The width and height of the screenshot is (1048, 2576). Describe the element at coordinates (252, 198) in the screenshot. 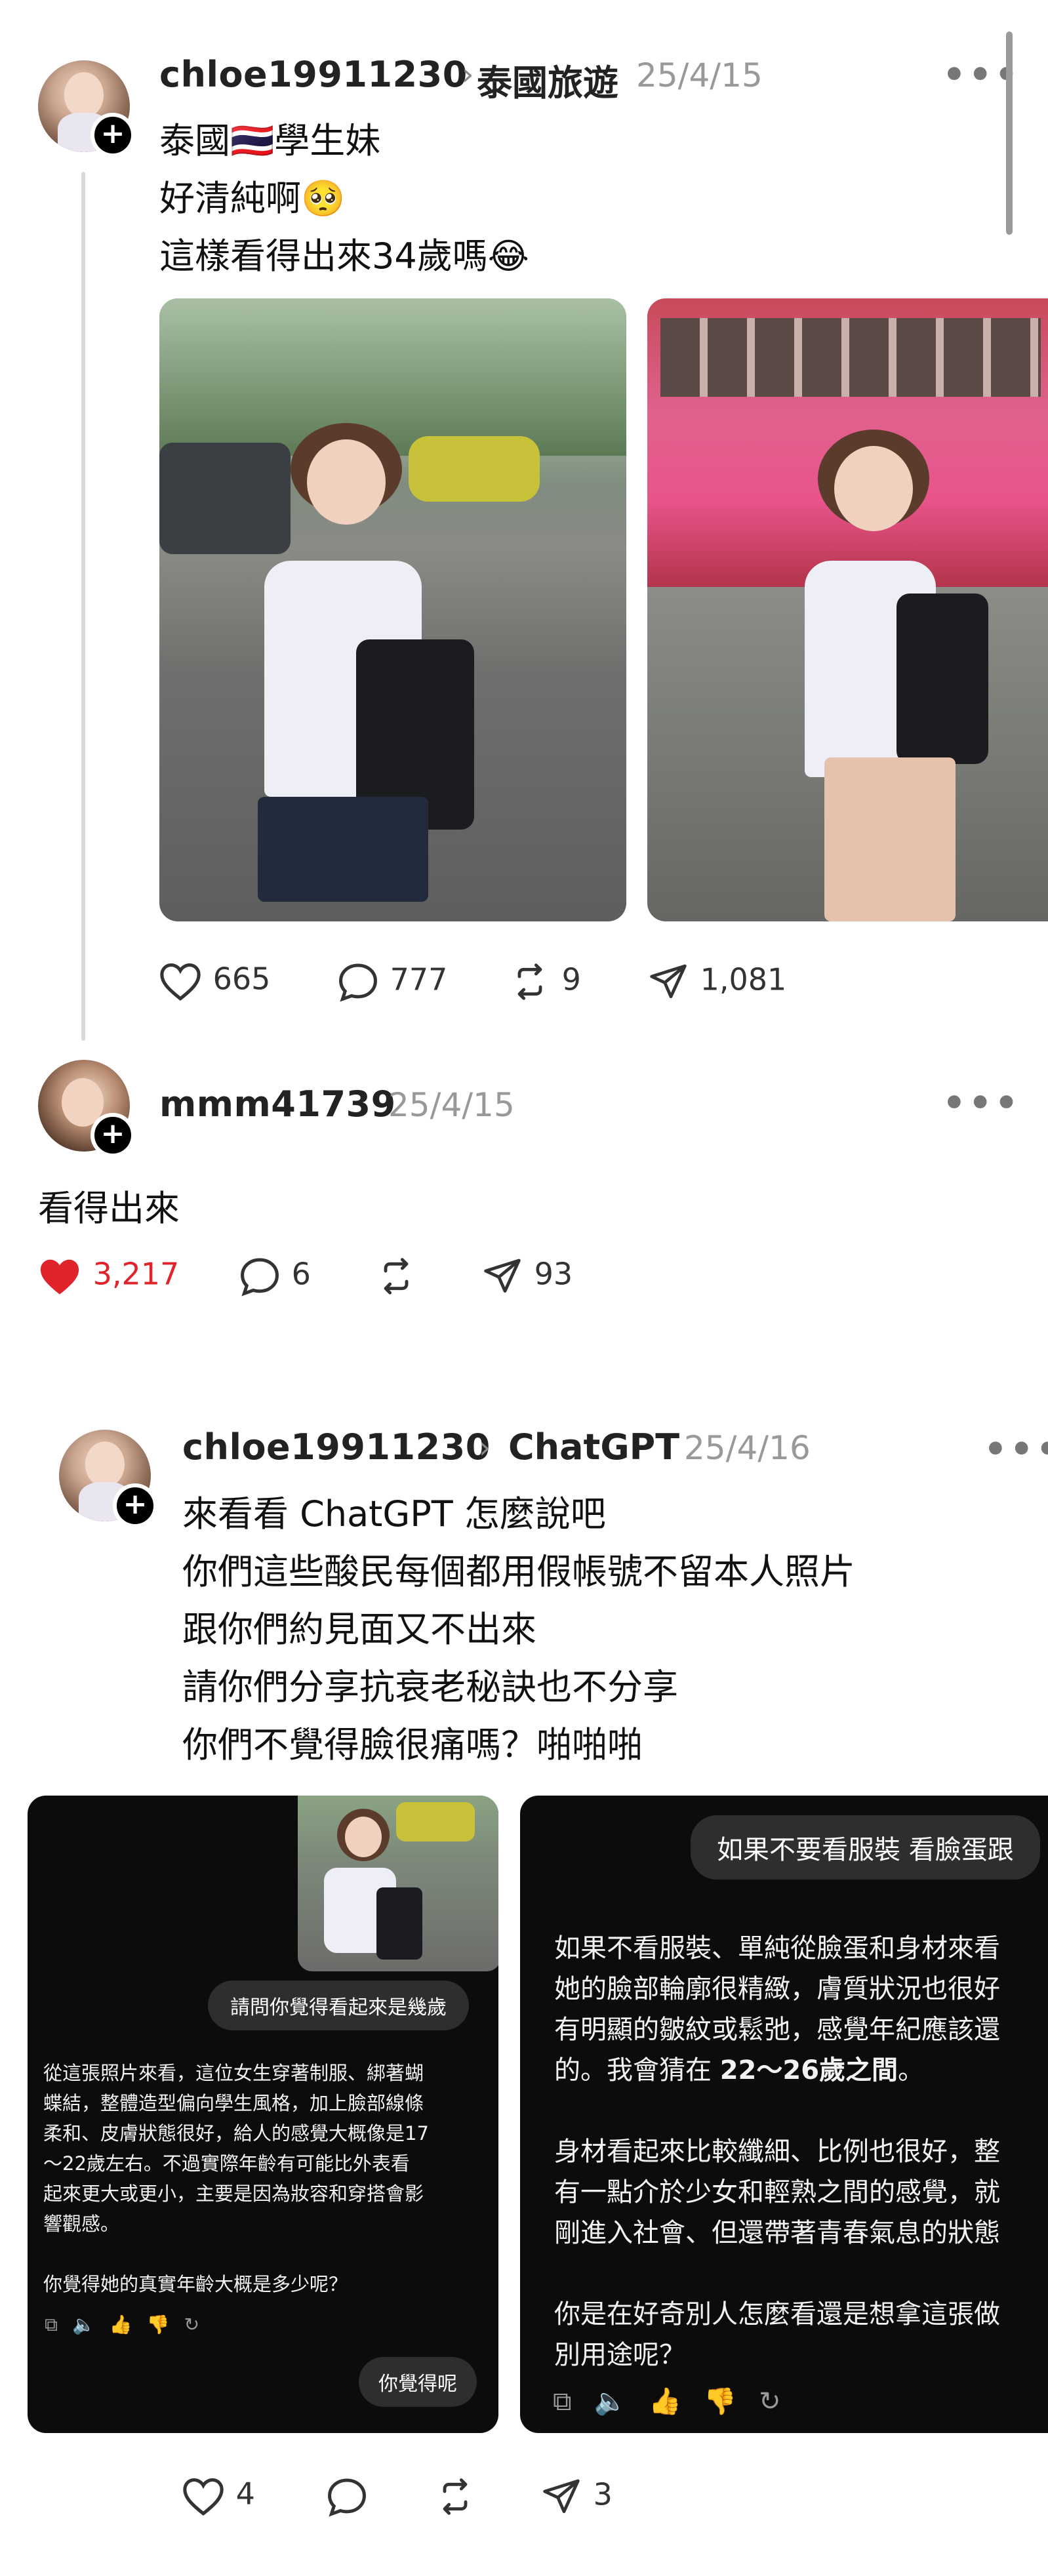

I see `post-text-line: 好清純啊🥺` at that location.